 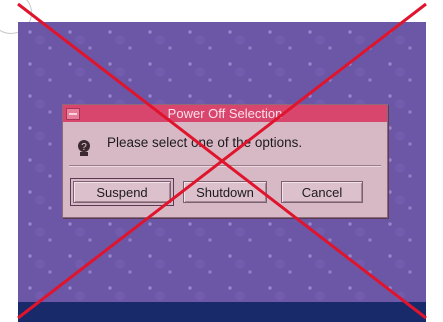 What do you see at coordinates (322, 192) in the screenshot?
I see `cancel-button: Cancel` at bounding box center [322, 192].